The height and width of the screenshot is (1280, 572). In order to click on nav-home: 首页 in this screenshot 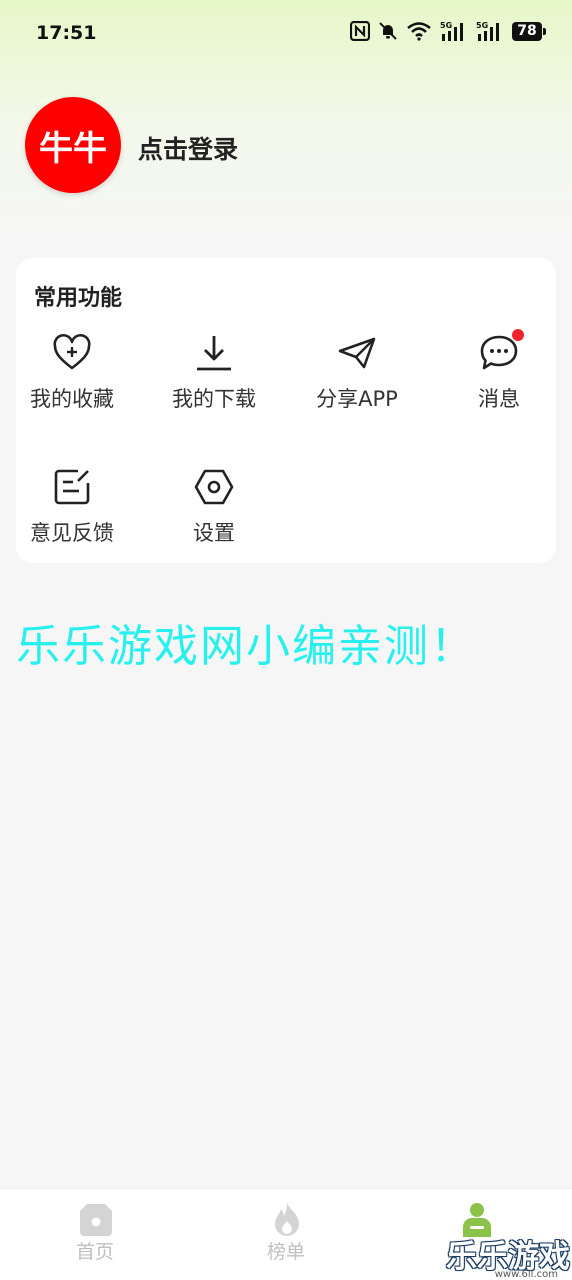, I will do `click(95, 1234)`.